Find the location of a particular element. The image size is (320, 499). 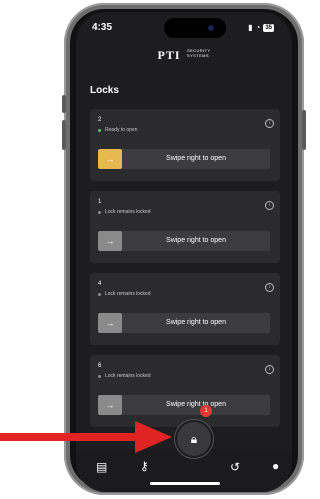

brand-logo: PTI SECURITY SYSTEMS is located at coordinates (184, 55).